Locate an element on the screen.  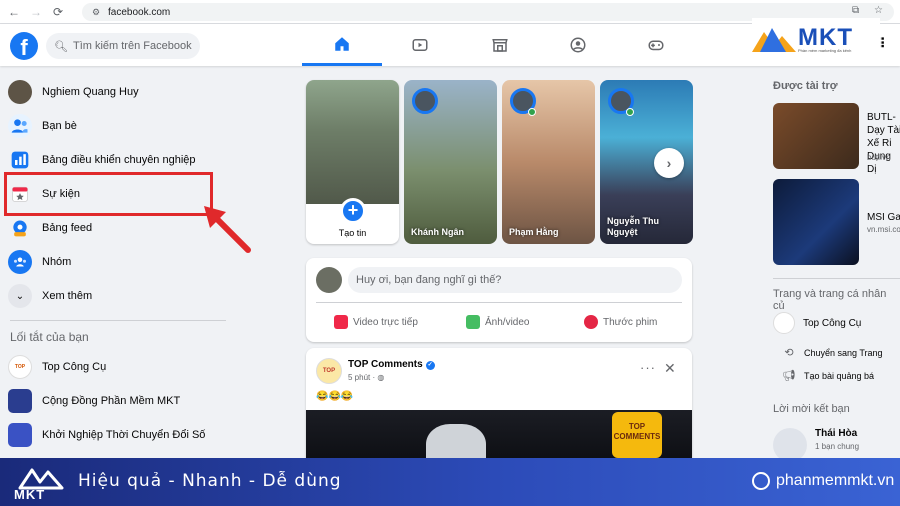
post-text: 😂😂😂 is located at coordinates (335, 396).